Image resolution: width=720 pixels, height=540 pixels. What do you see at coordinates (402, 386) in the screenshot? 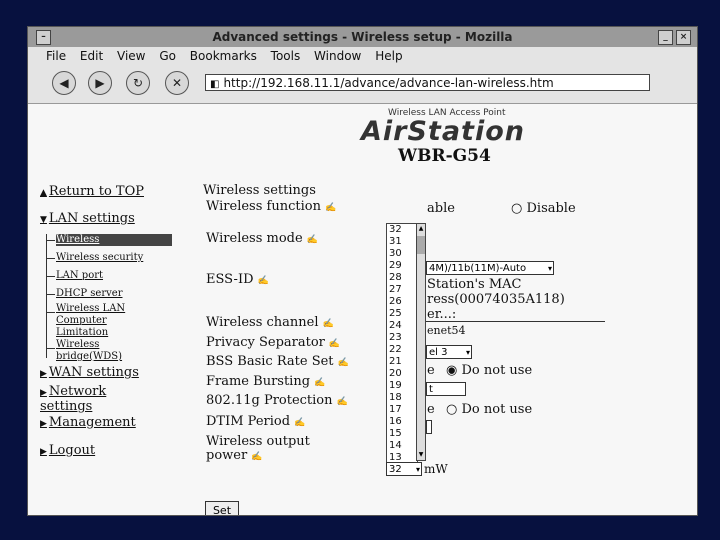
I see `dropdown-option: 19` at bounding box center [402, 386].